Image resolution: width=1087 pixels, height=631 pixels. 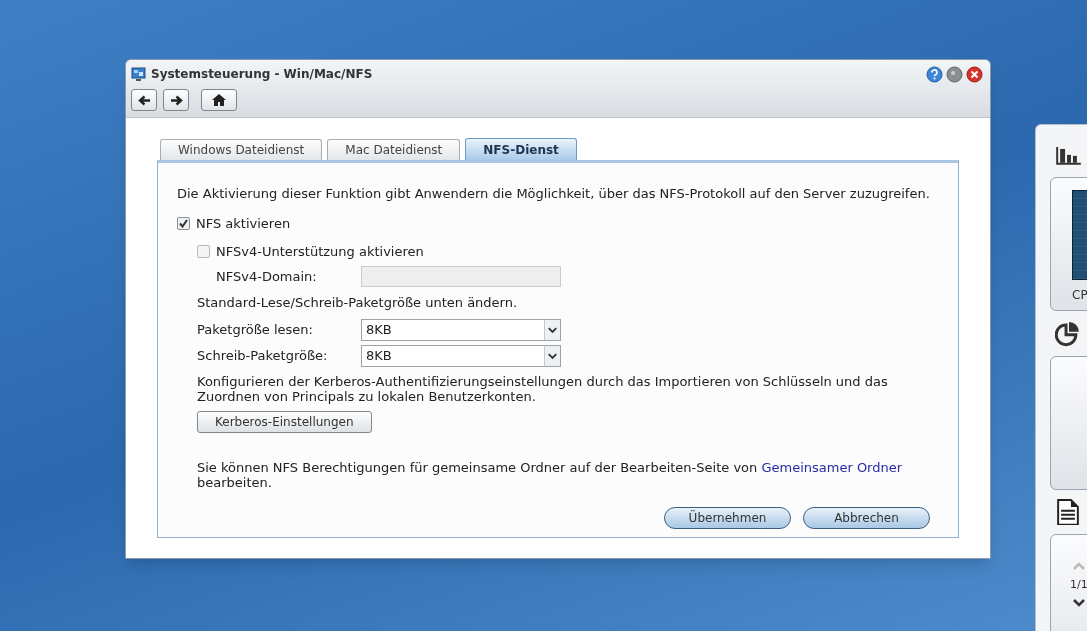 What do you see at coordinates (241, 149) in the screenshot?
I see `tab: Windows Dateidienst` at bounding box center [241, 149].